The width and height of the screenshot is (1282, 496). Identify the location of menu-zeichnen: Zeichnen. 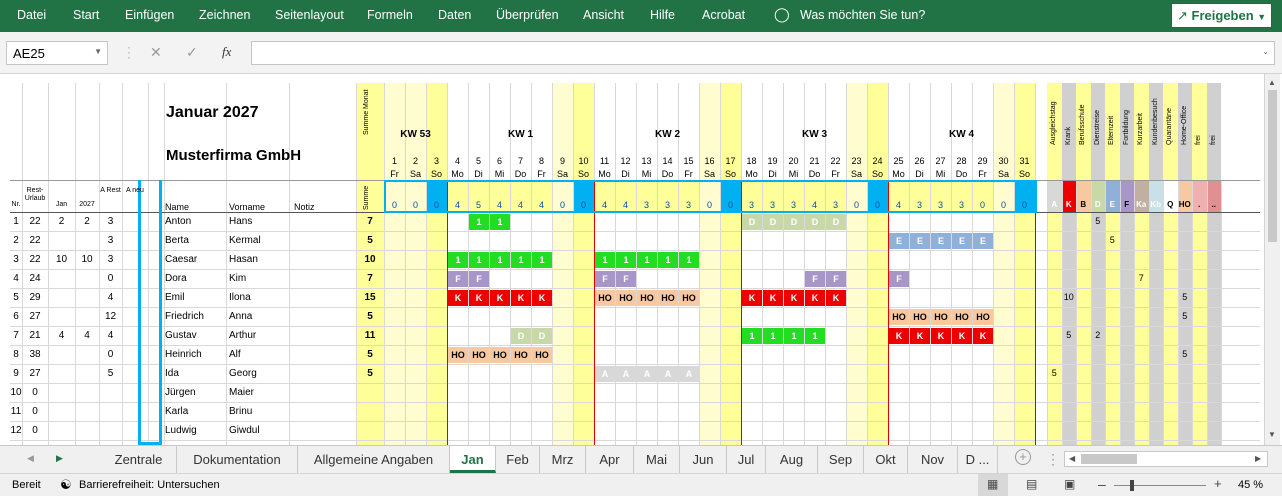
(224, 15).